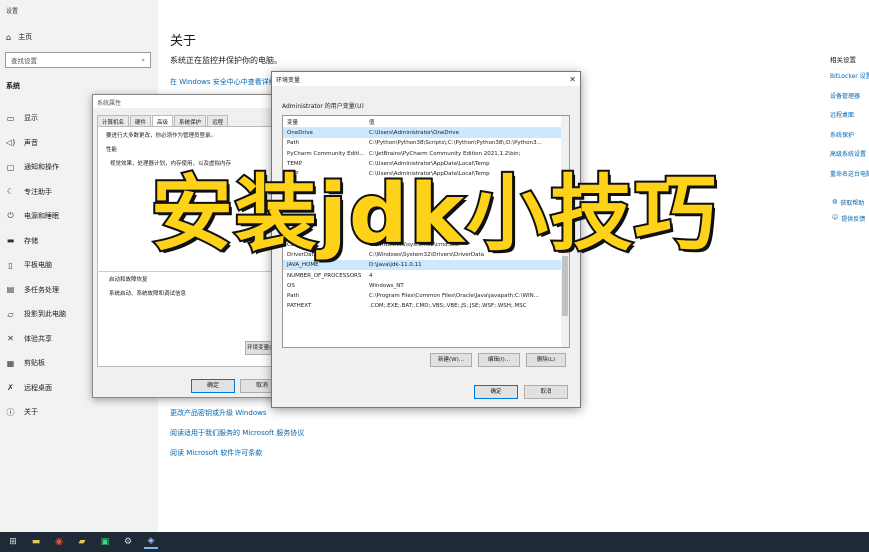 The image size is (869, 552). What do you see at coordinates (192, 101) in the screenshot?
I see `dialog-title: 系统属性` at bounding box center [192, 101].